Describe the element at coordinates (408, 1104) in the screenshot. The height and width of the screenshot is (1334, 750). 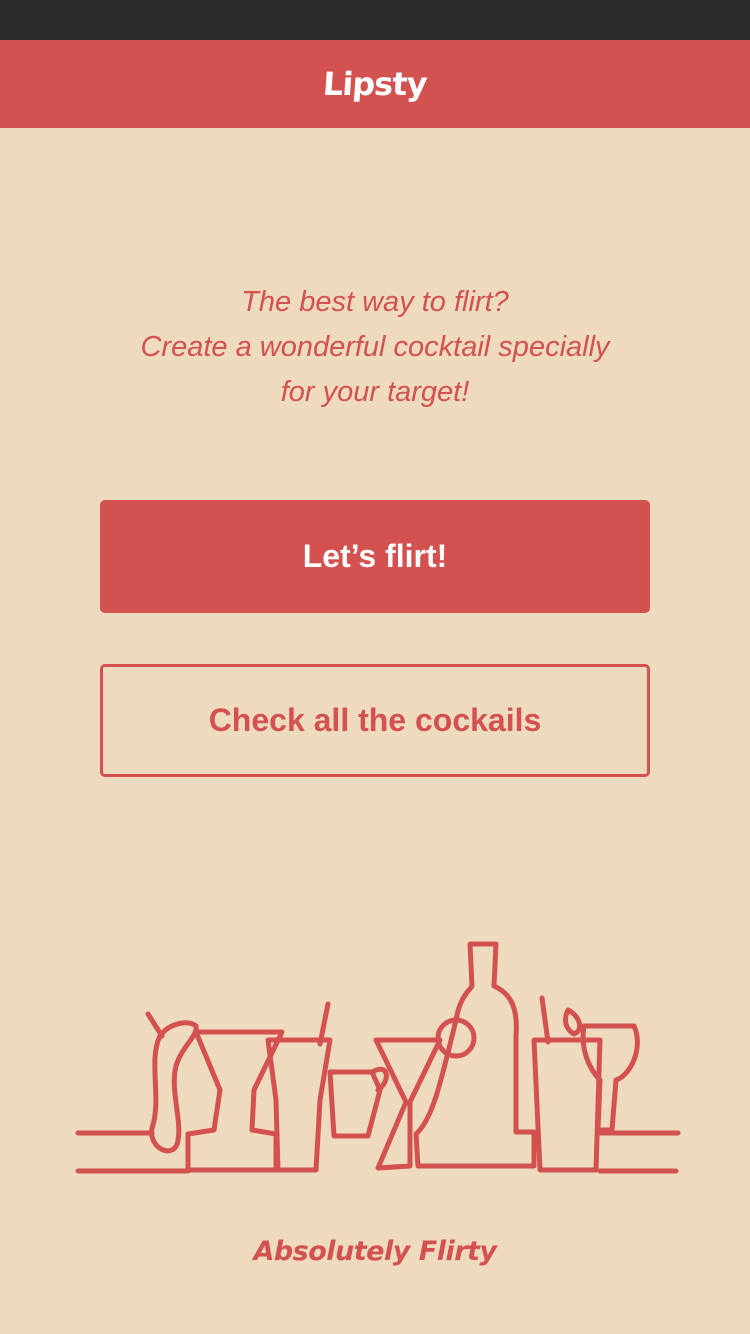
I see `martini-glass-icon` at that location.